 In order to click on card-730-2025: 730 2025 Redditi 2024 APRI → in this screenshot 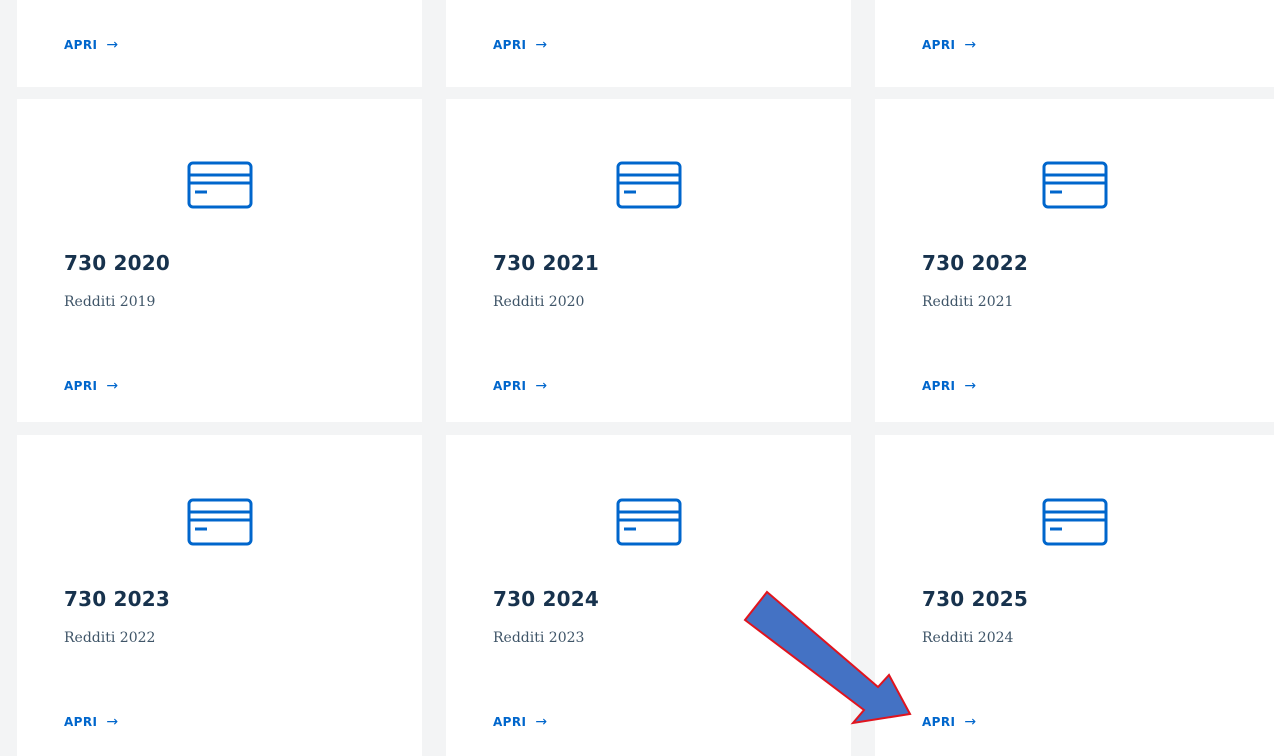, I will do `click(1074, 595)`.